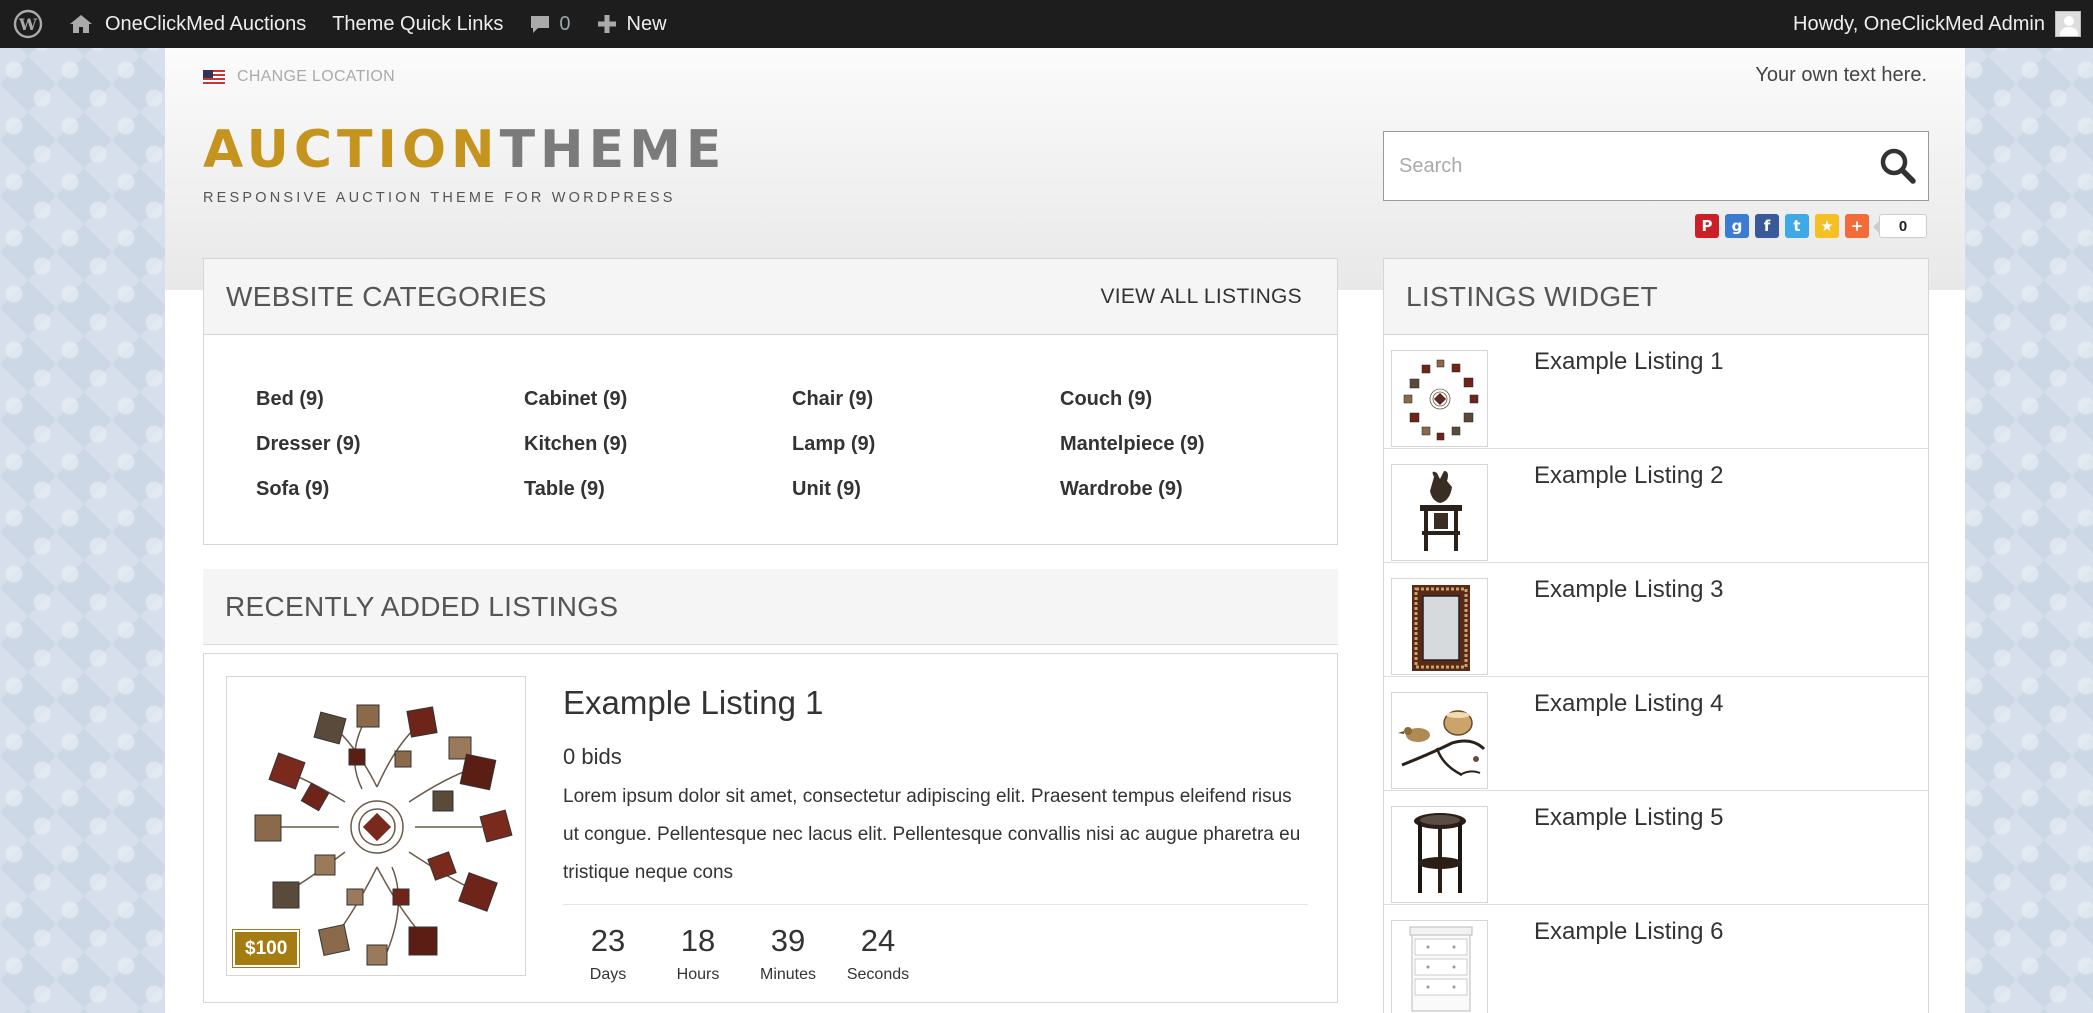 The width and height of the screenshot is (2093, 1013). Describe the element at coordinates (1628, 590) in the screenshot. I see `widget-listing-title: Example Listing 3` at that location.